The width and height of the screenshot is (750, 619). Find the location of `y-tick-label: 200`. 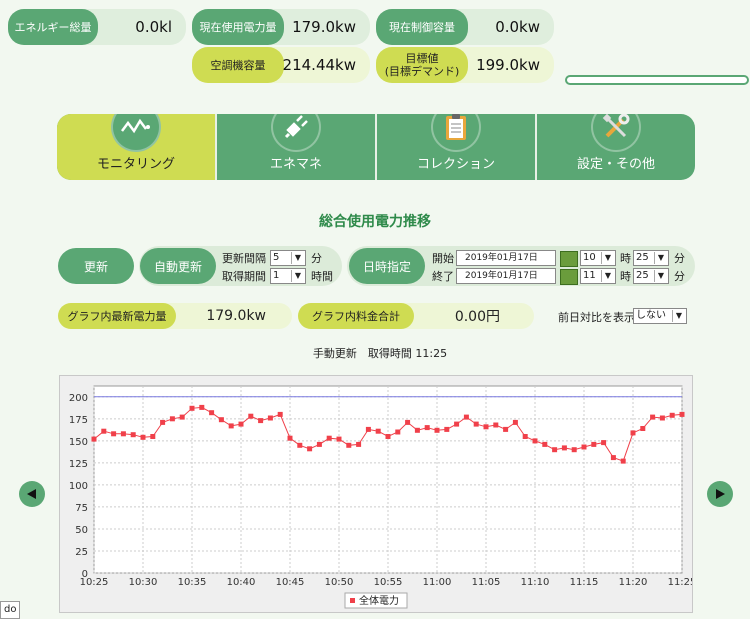

y-tick-label: 200 is located at coordinates (78, 398).